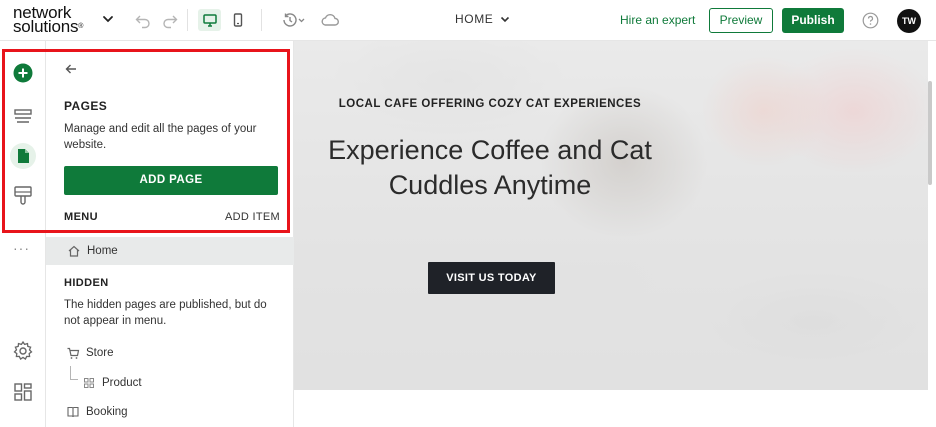 The width and height of the screenshot is (936, 427). I want to click on history-icon, so click(293, 20).